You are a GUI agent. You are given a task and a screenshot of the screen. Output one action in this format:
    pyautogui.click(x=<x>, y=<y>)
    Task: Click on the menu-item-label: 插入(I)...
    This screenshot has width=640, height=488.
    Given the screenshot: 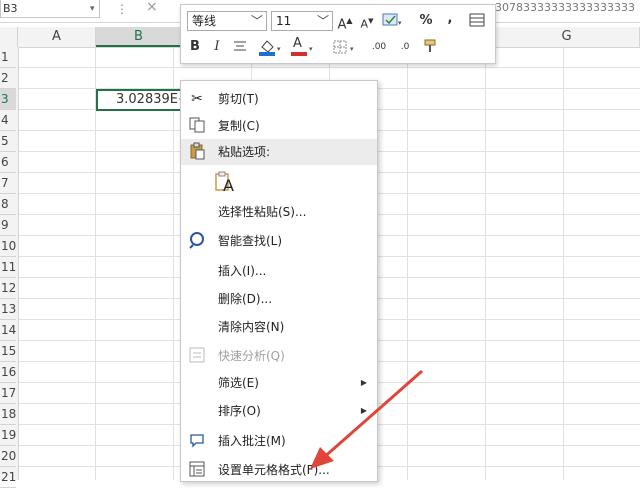 What is the action you would take?
    pyautogui.click(x=242, y=271)
    